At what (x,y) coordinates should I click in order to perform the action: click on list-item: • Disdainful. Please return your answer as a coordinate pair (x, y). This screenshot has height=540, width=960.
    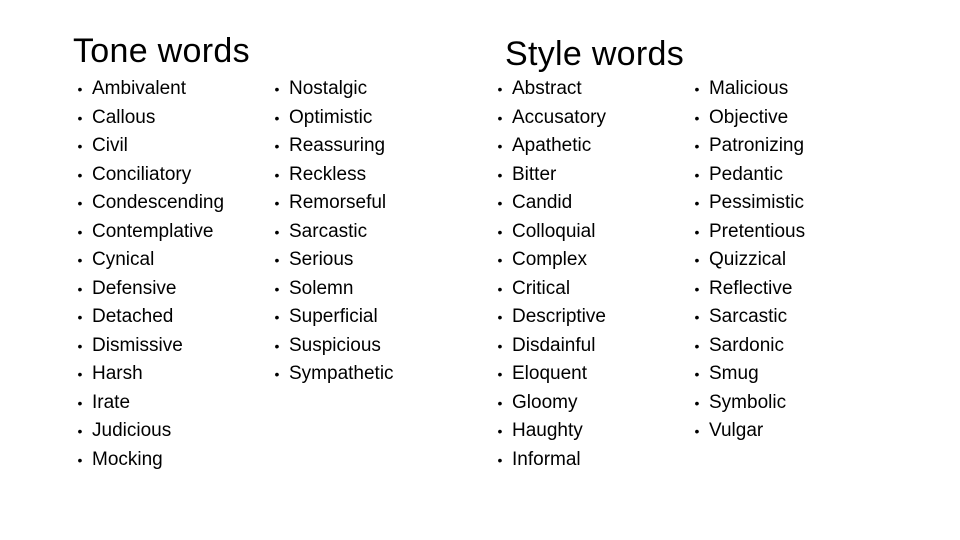
    Looking at the image, I should click on (550, 346).